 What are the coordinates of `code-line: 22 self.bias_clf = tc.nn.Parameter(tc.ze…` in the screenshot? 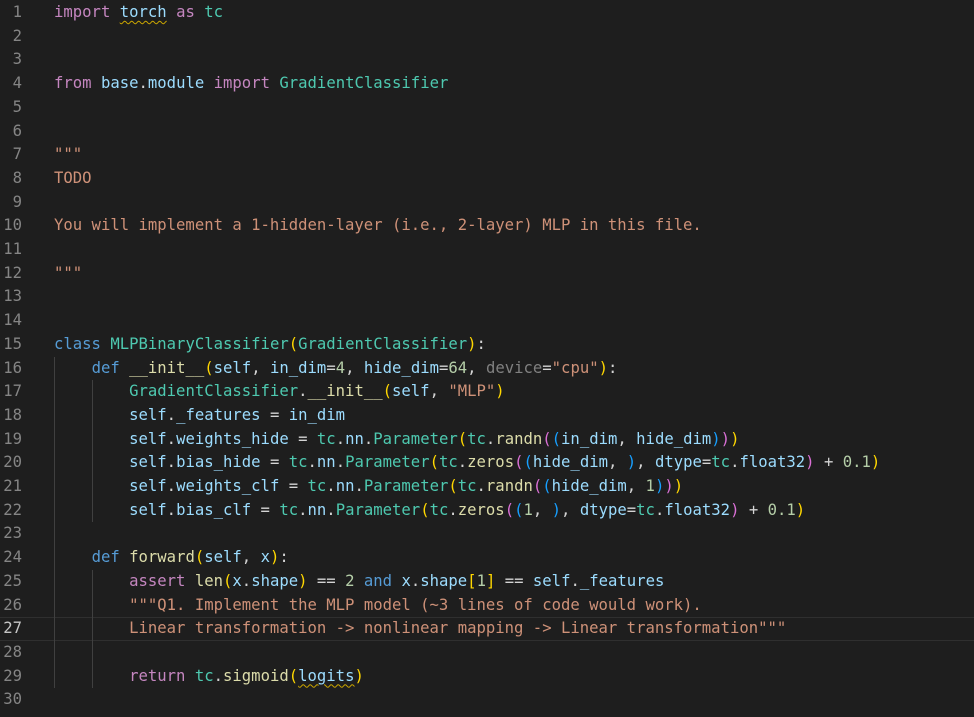 It's located at (487, 511).